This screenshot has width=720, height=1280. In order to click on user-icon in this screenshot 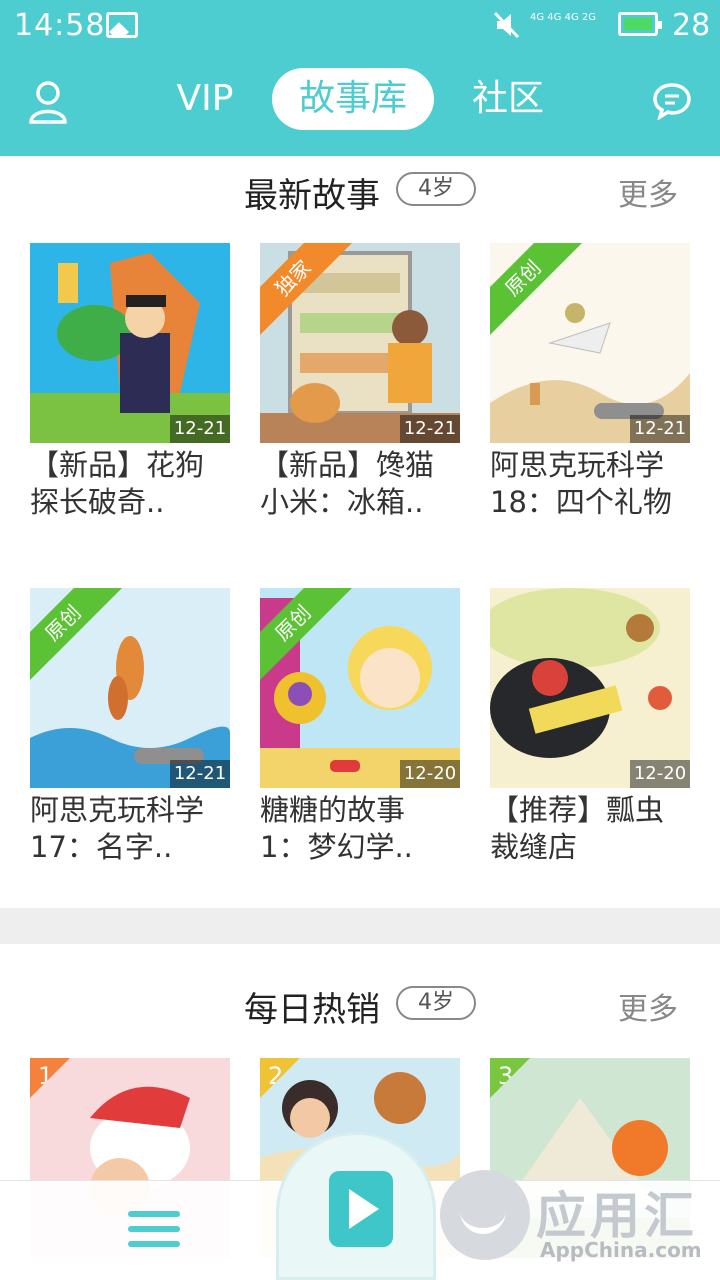, I will do `click(48, 102)`.